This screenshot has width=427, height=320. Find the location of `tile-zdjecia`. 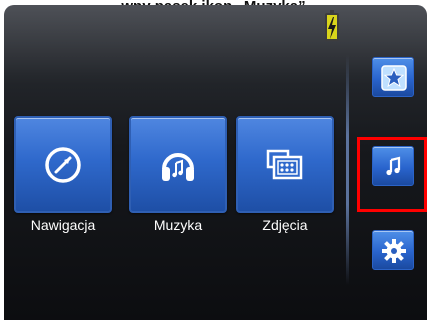

tile-zdjecia is located at coordinates (285, 164).